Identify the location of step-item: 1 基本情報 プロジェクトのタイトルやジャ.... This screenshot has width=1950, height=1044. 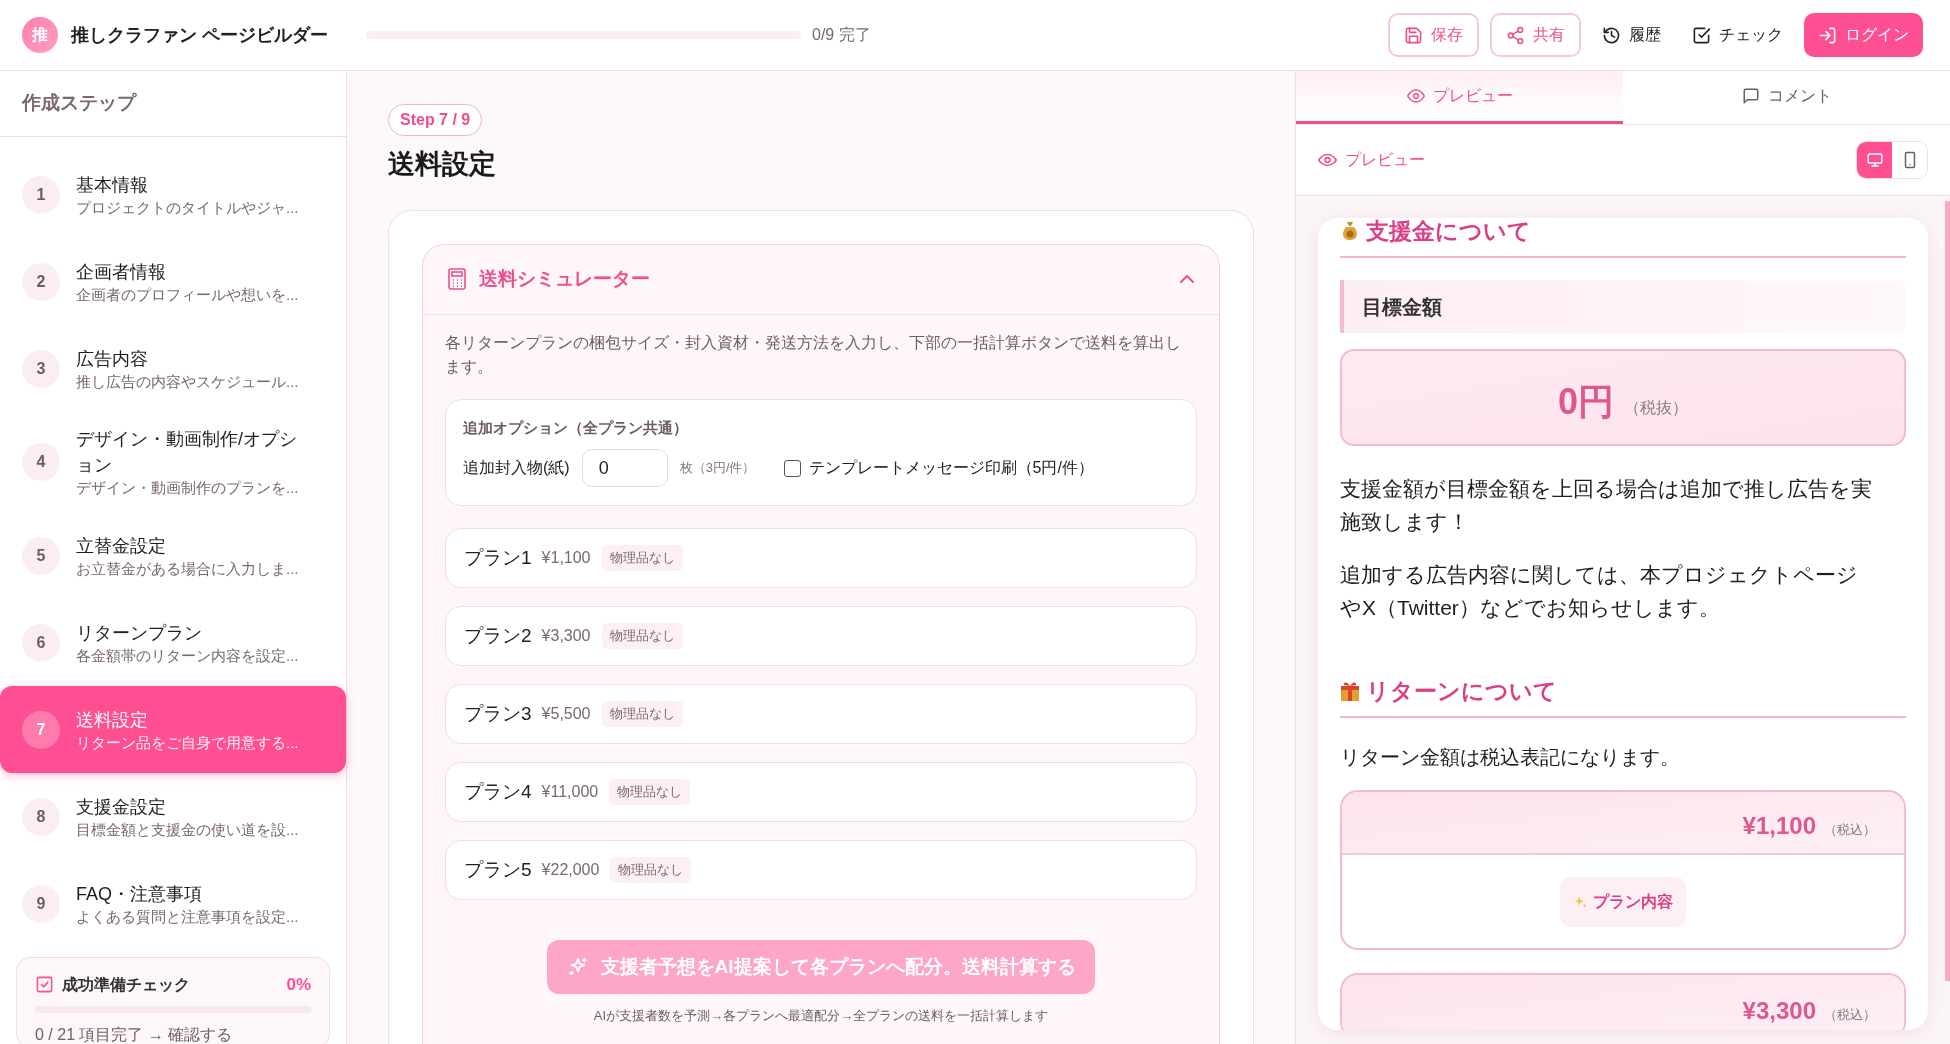
(173, 194).